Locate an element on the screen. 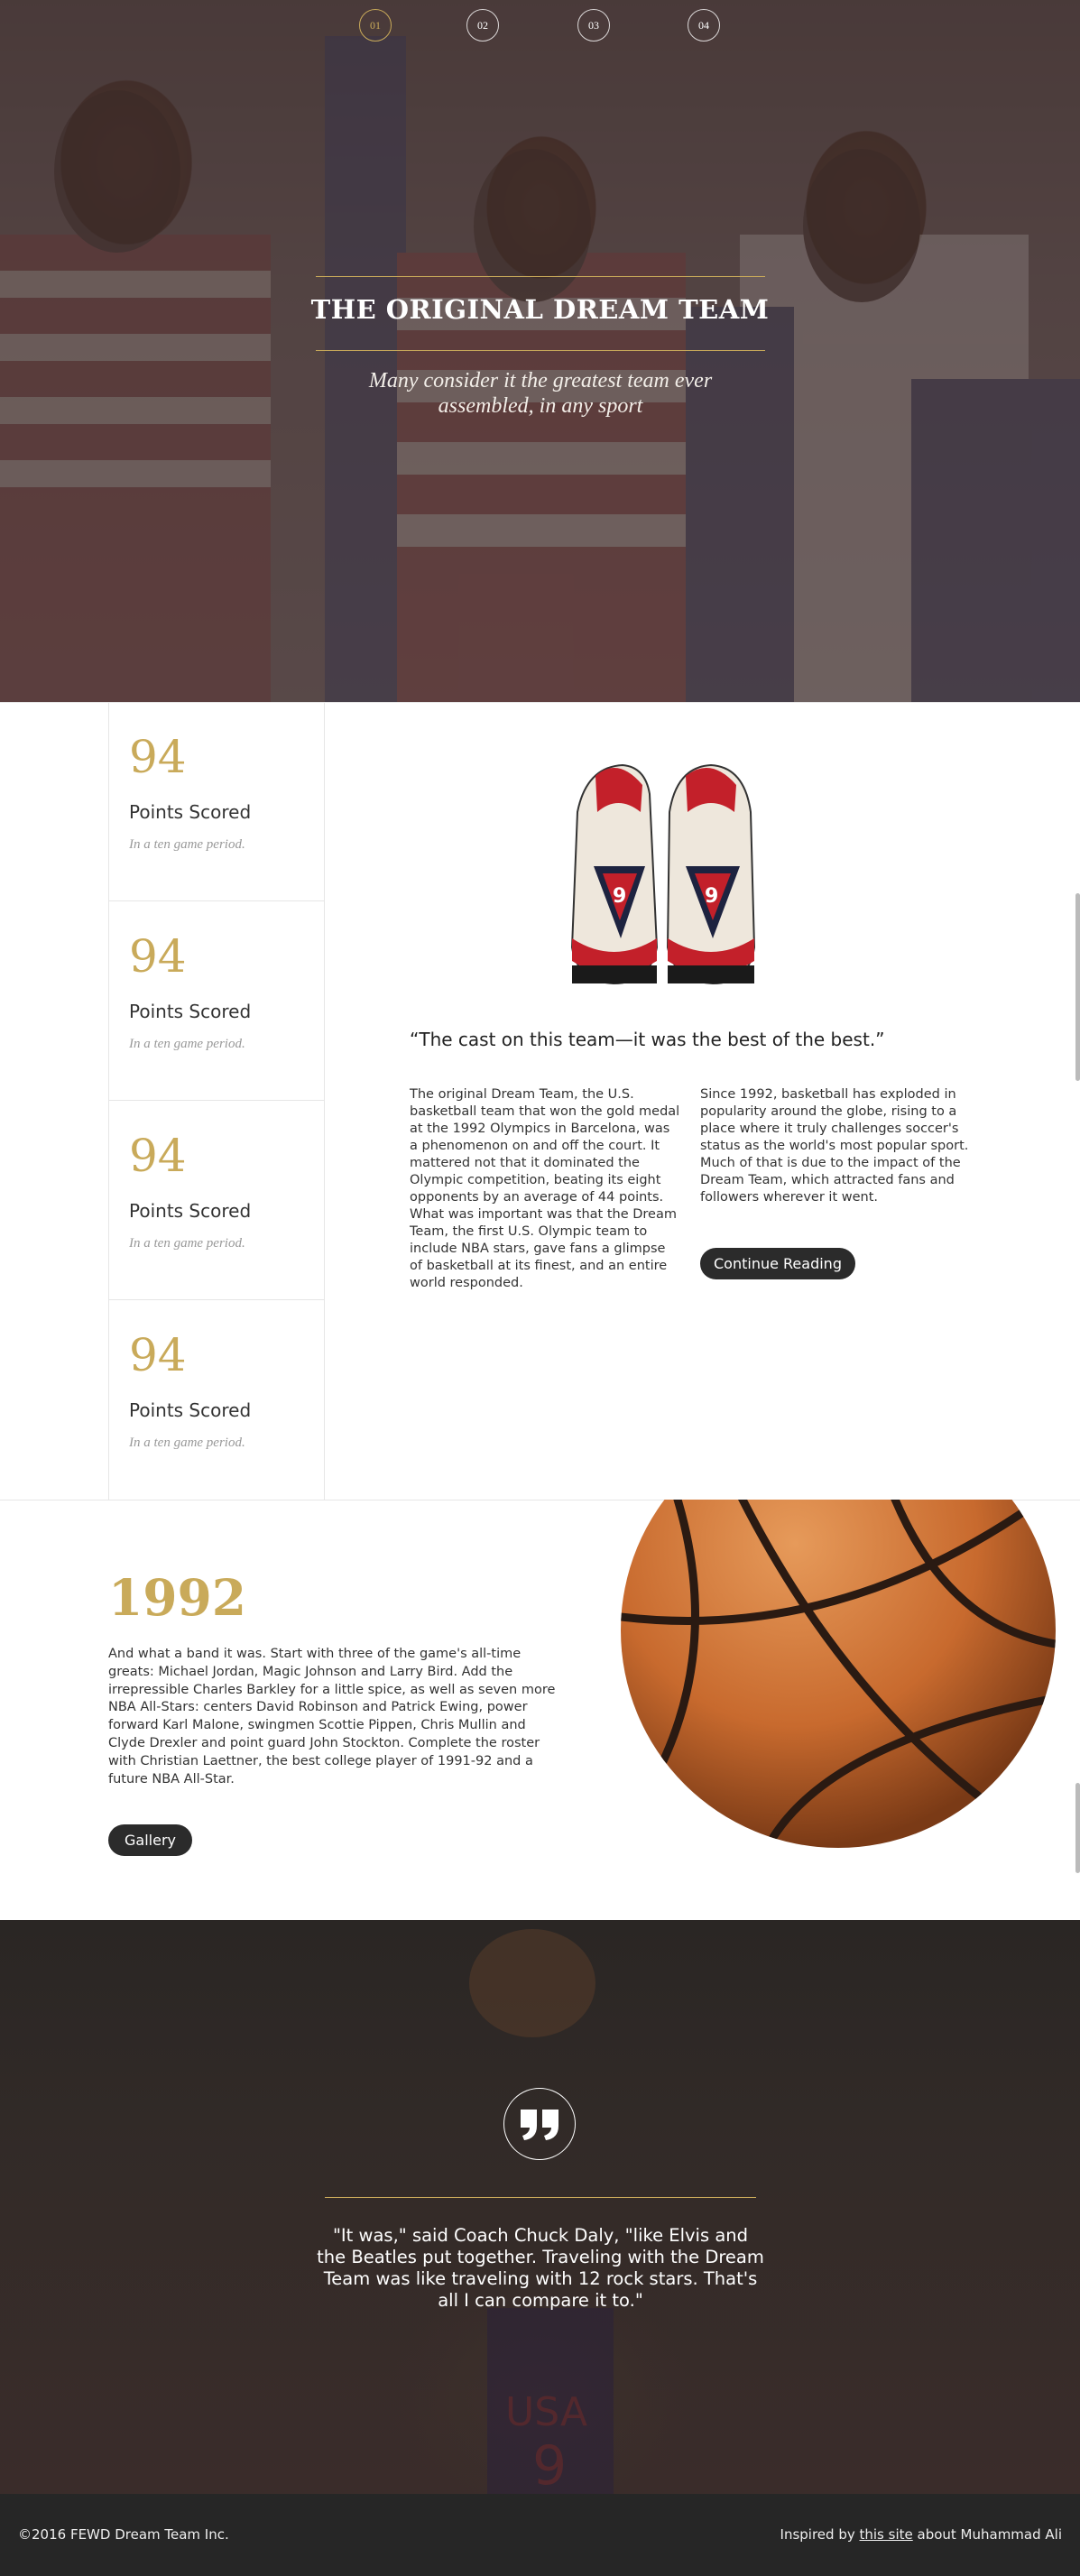 This screenshot has height=2576, width=1080. svg-text: USA is located at coordinates (546, 2412).